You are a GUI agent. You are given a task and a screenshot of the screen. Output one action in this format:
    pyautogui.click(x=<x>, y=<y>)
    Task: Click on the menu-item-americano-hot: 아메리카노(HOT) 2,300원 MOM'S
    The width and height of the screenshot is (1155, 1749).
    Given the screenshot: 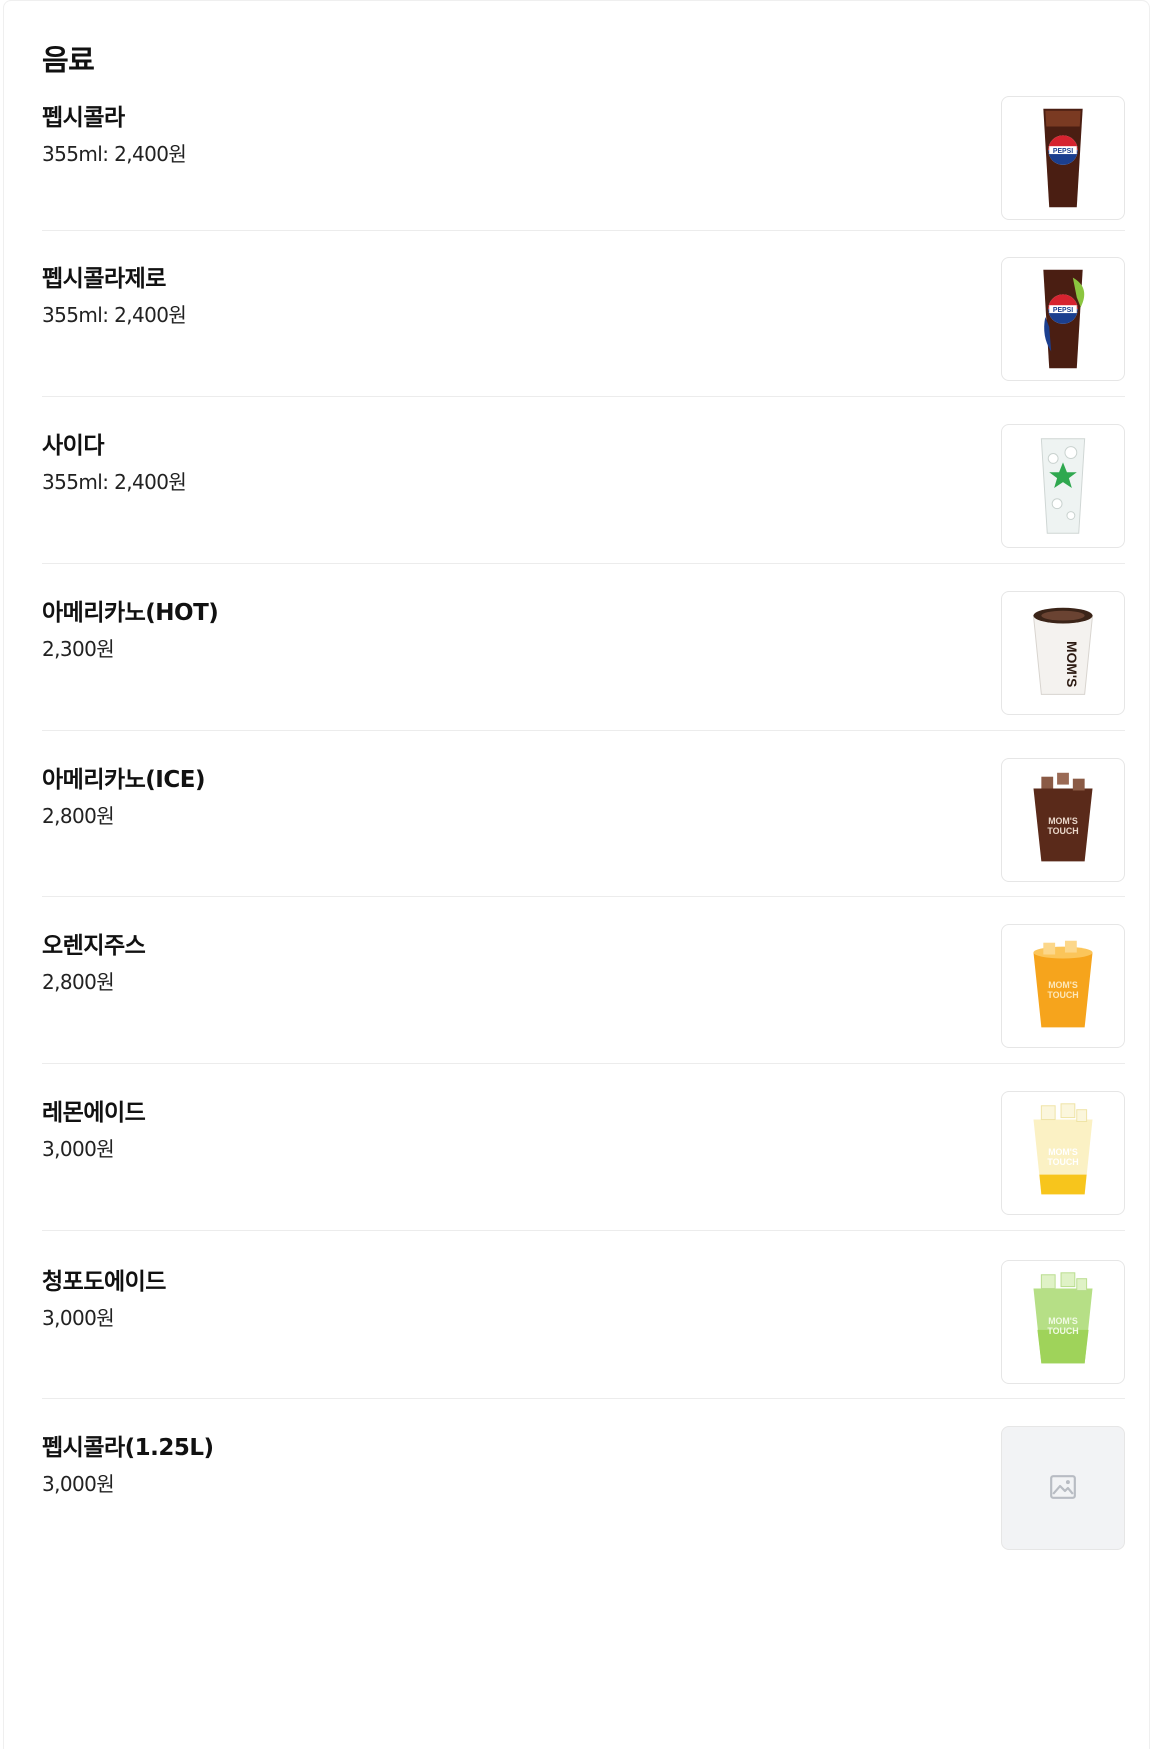 What is the action you would take?
    pyautogui.click(x=583, y=653)
    